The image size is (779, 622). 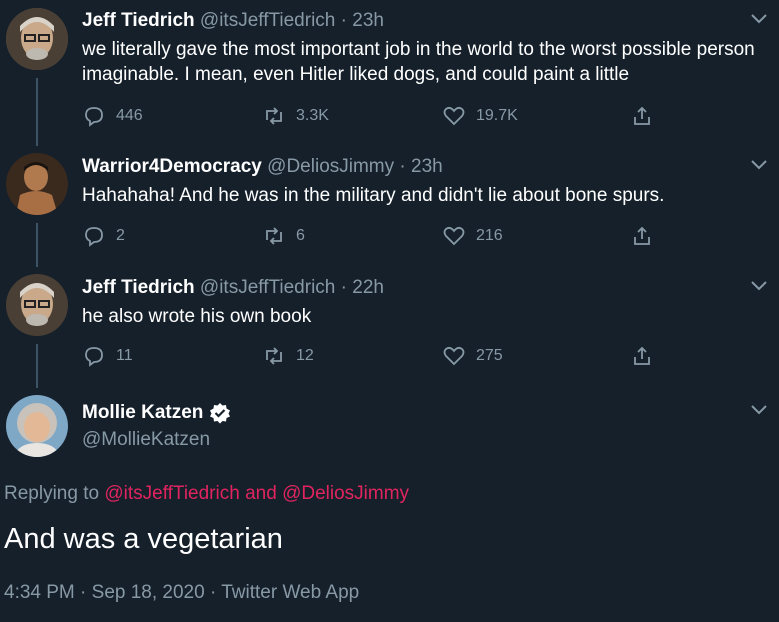 I want to click on like-count: 275, so click(x=489, y=355).